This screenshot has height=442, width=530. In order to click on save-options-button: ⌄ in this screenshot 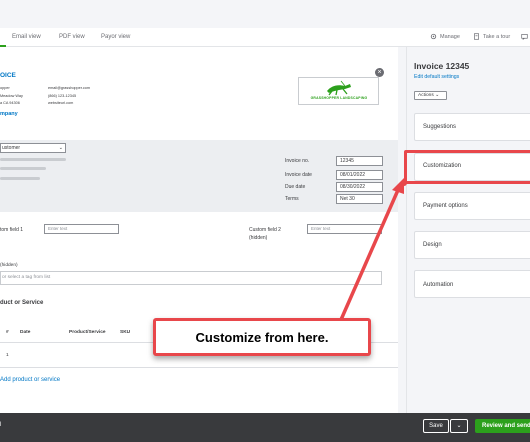, I will do `click(459, 426)`.